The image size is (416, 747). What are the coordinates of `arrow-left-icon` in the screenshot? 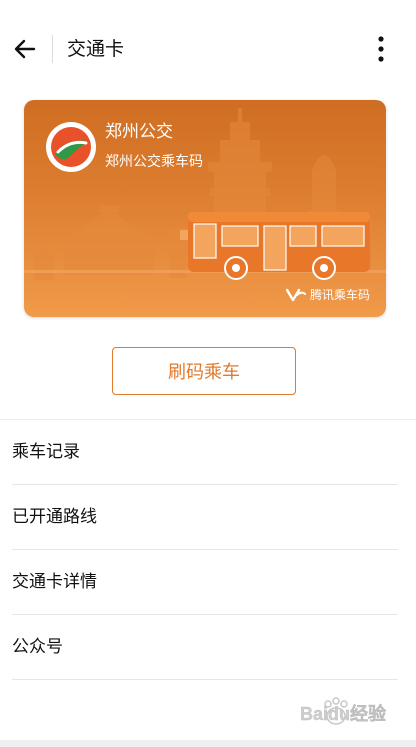 It's located at (25, 49).